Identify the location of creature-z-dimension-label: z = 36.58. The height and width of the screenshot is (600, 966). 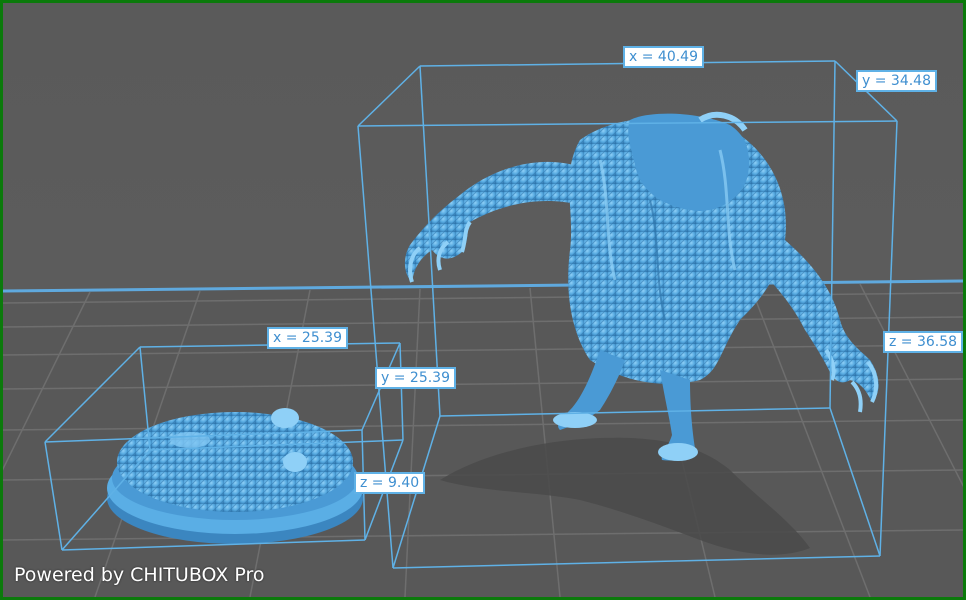
(923, 342).